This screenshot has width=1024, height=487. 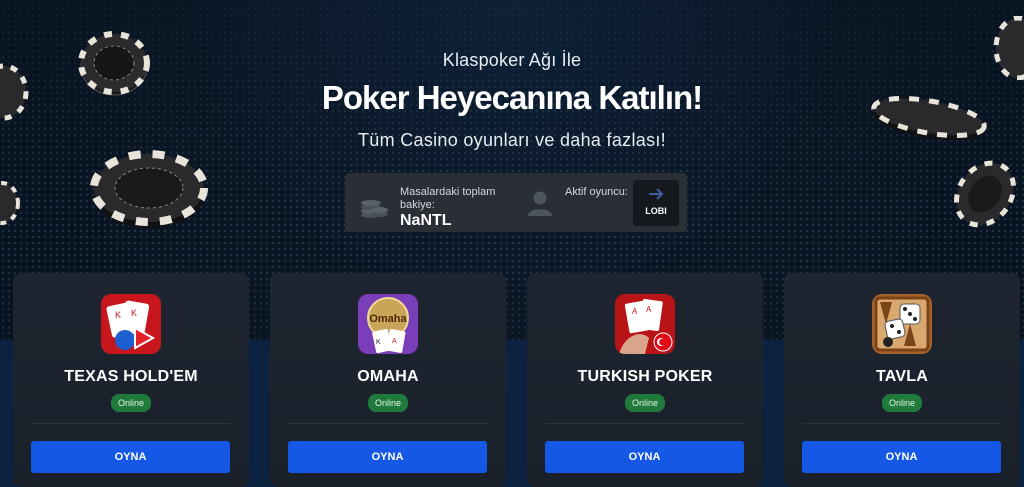 What do you see at coordinates (540, 203) in the screenshot?
I see `user-icon` at bounding box center [540, 203].